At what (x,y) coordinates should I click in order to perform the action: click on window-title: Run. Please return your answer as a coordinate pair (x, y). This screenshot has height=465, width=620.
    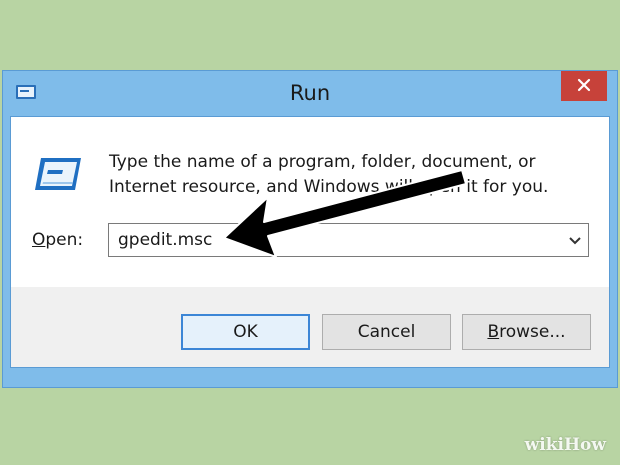
    Looking at the image, I should click on (310, 93).